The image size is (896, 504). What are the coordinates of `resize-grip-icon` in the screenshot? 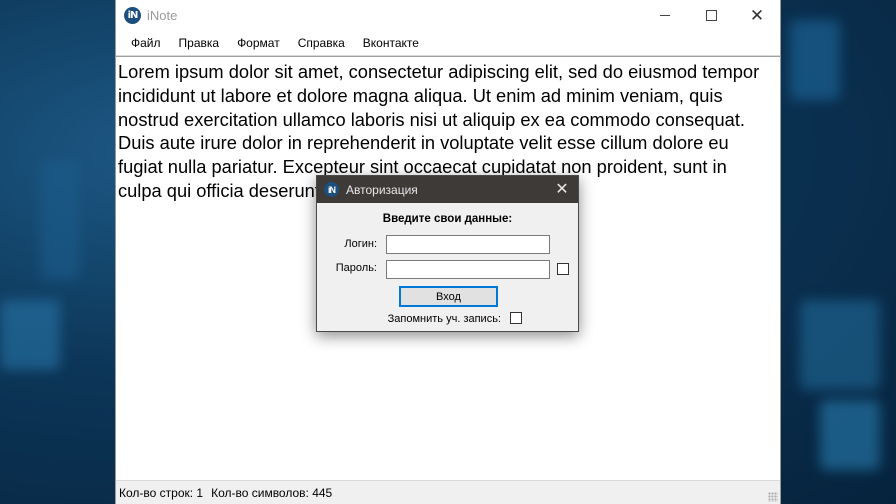 It's located at (773, 497).